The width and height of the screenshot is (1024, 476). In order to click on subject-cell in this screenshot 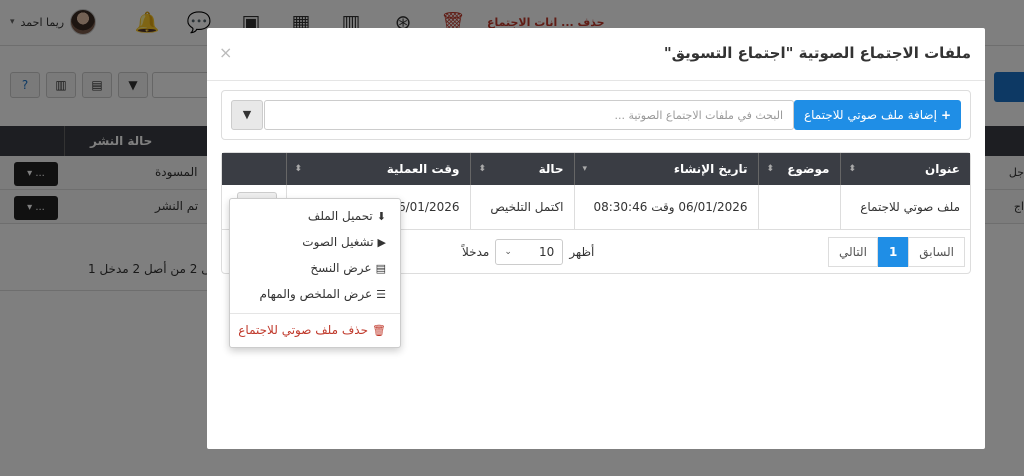, I will do `click(798, 207)`.